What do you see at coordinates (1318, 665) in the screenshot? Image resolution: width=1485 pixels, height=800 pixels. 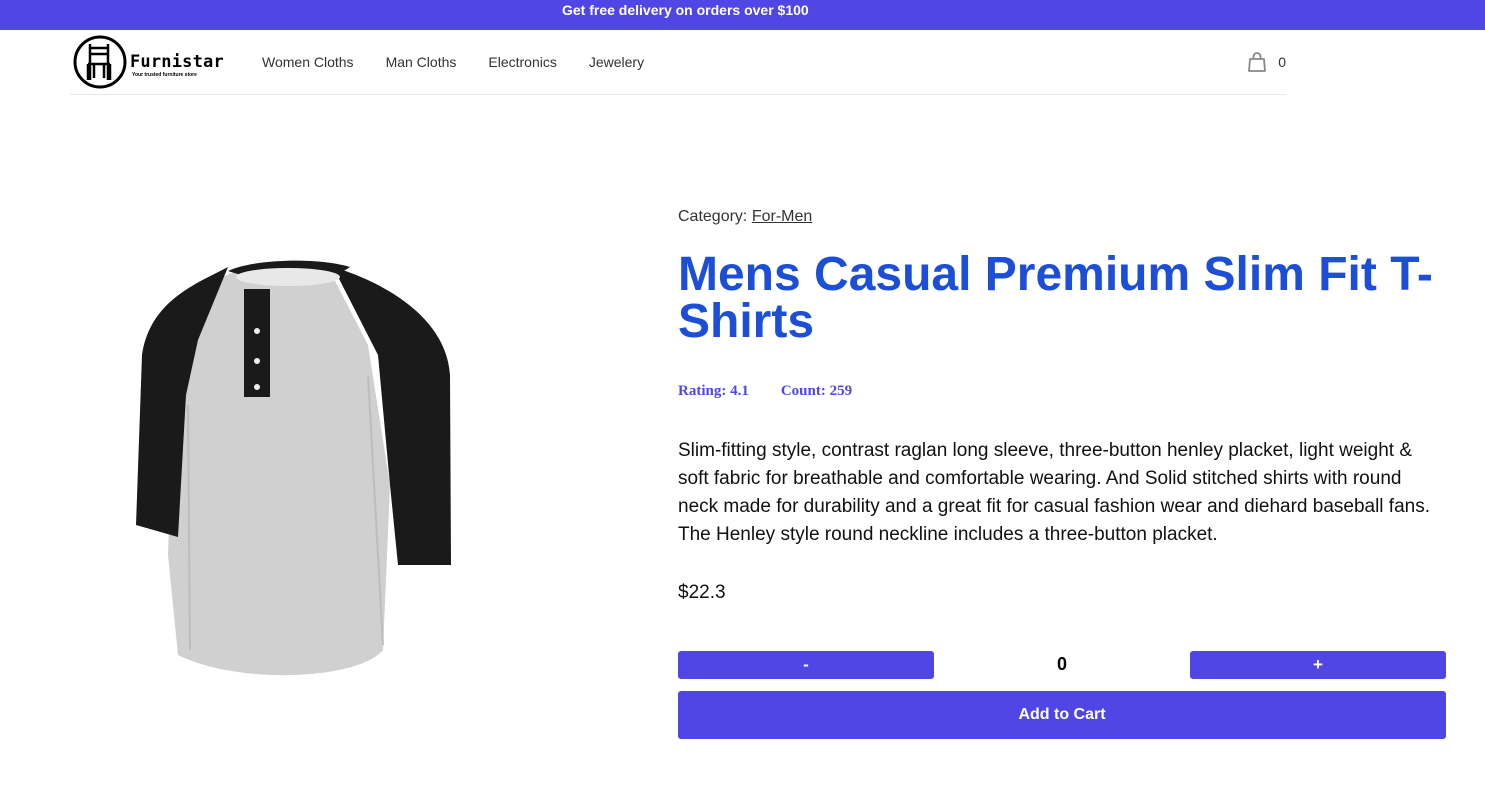 I see `increase-quantity-button: +` at bounding box center [1318, 665].